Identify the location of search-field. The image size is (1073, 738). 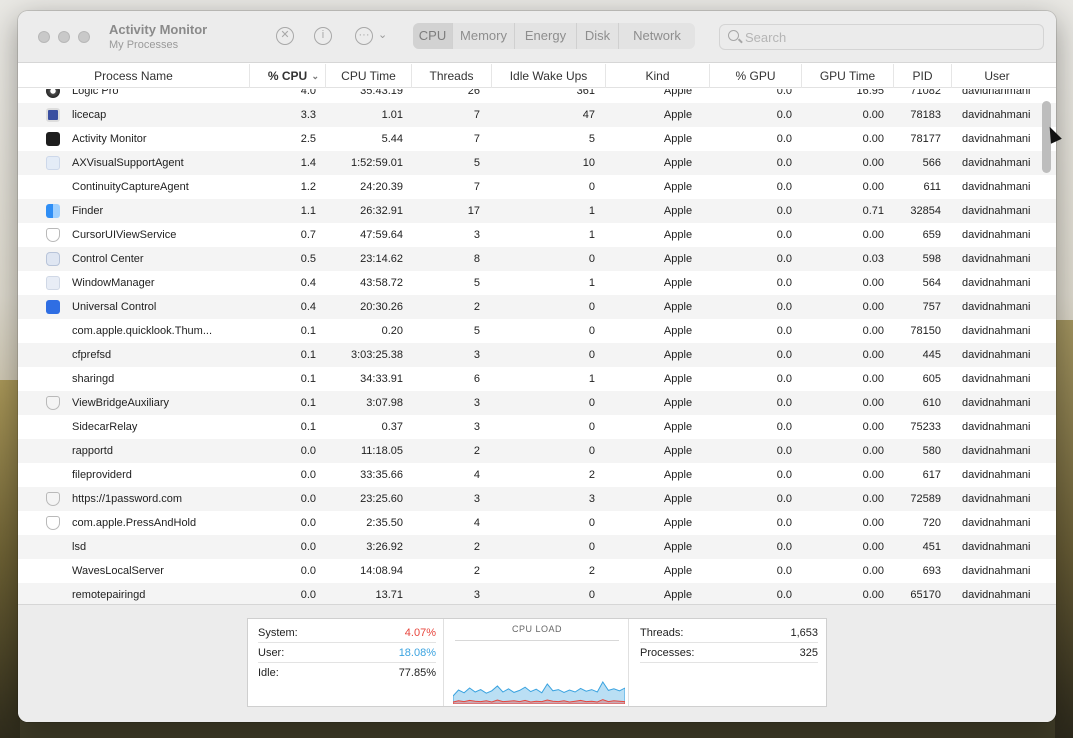
(881, 37).